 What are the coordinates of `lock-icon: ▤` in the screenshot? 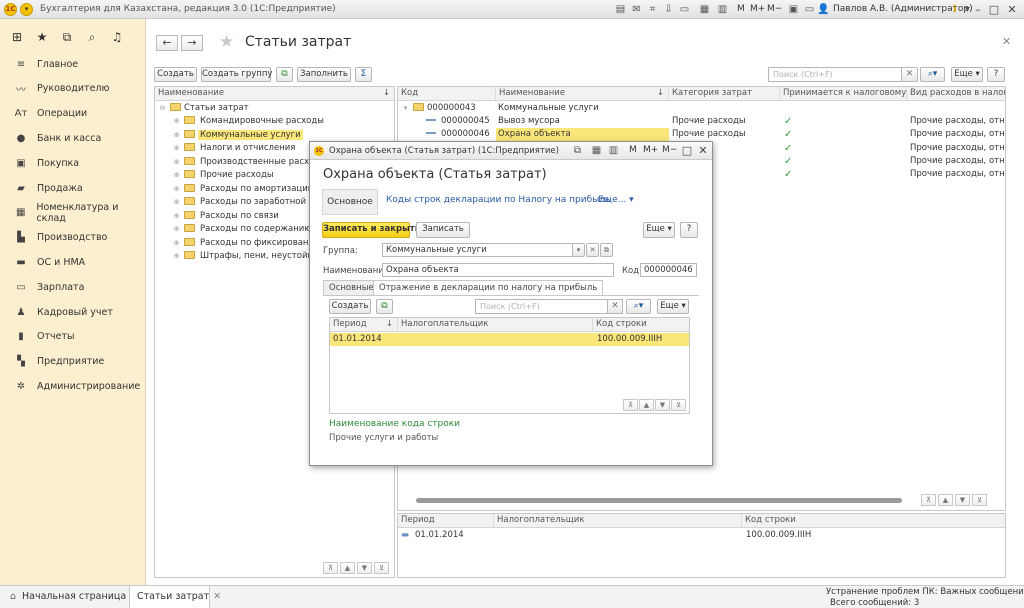 It's located at (620, 9).